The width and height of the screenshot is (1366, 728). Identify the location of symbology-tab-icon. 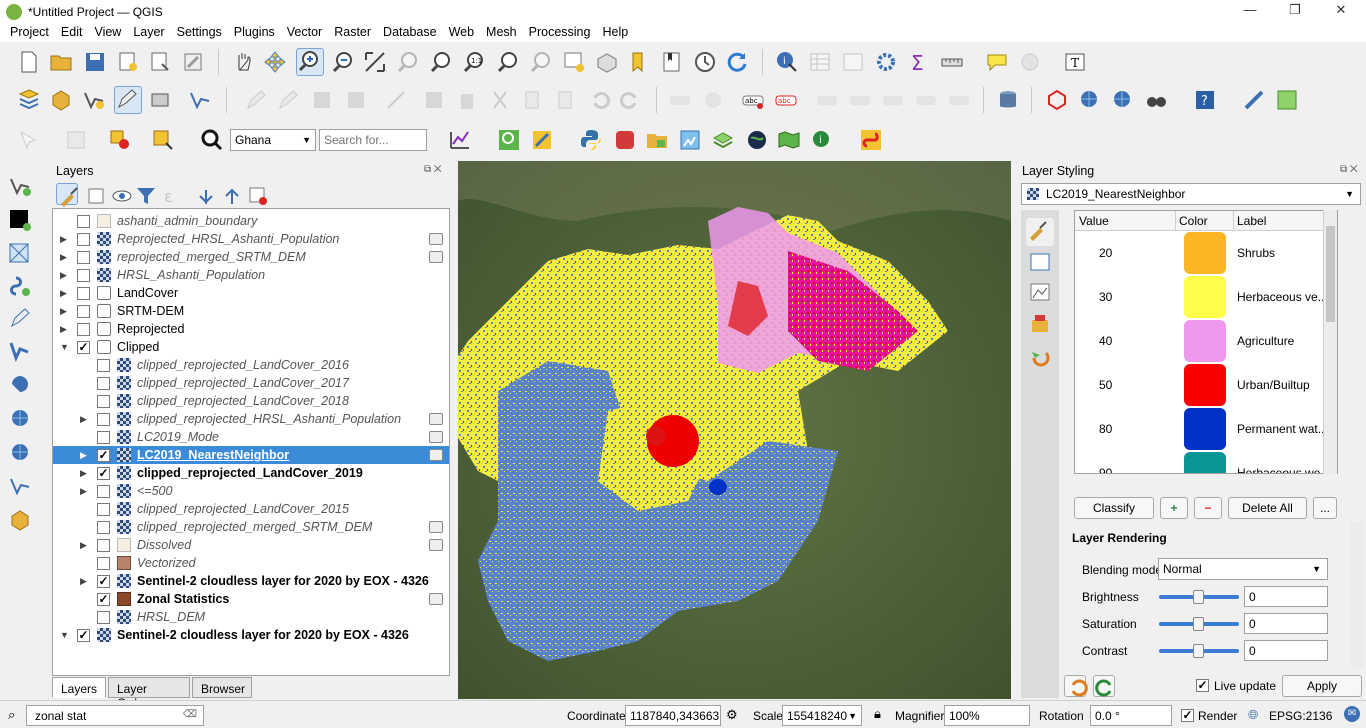
(1040, 232).